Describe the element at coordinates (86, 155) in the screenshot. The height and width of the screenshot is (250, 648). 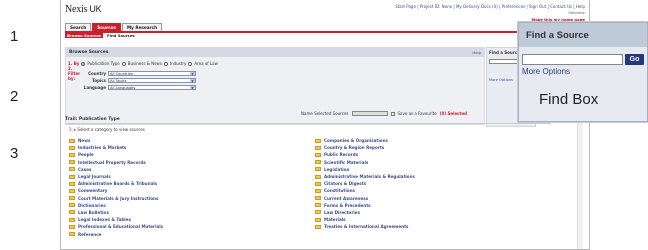
I see `category-label: People` at that location.